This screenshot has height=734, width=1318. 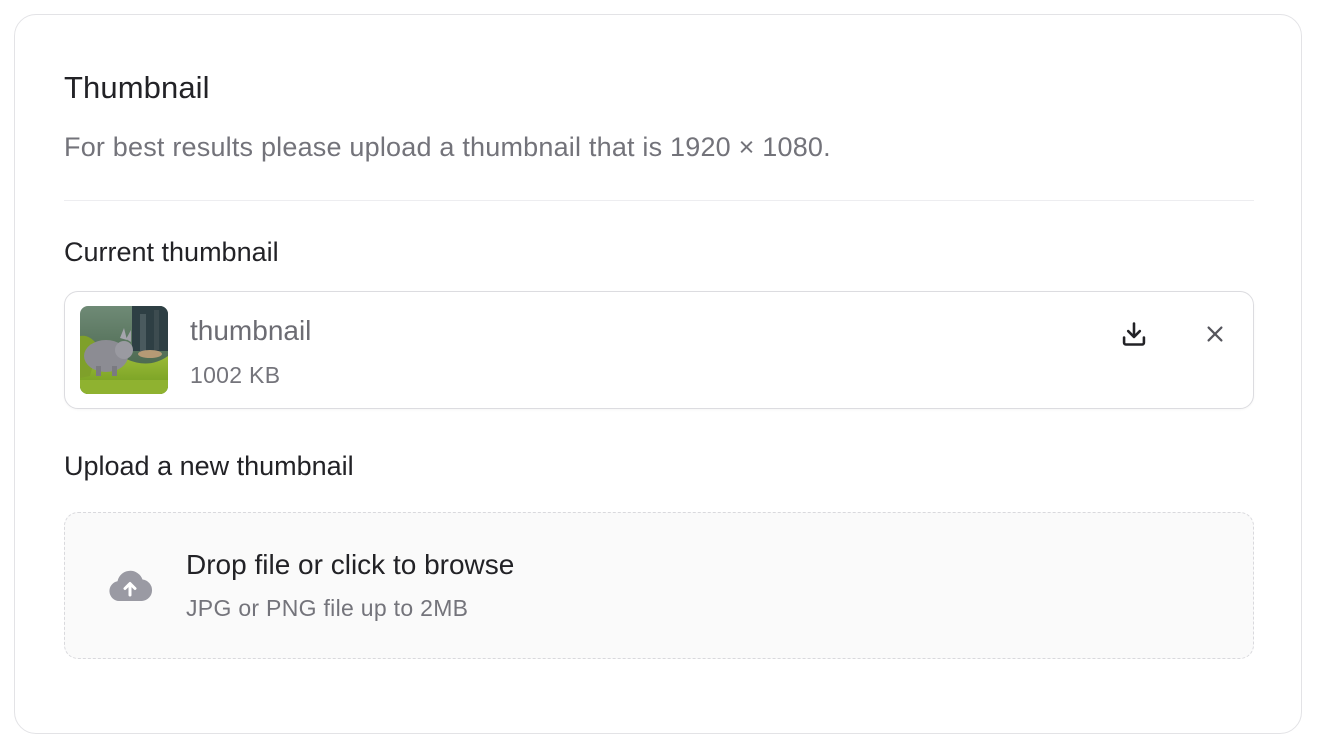 I want to click on download-icon, so click(x=1134, y=334).